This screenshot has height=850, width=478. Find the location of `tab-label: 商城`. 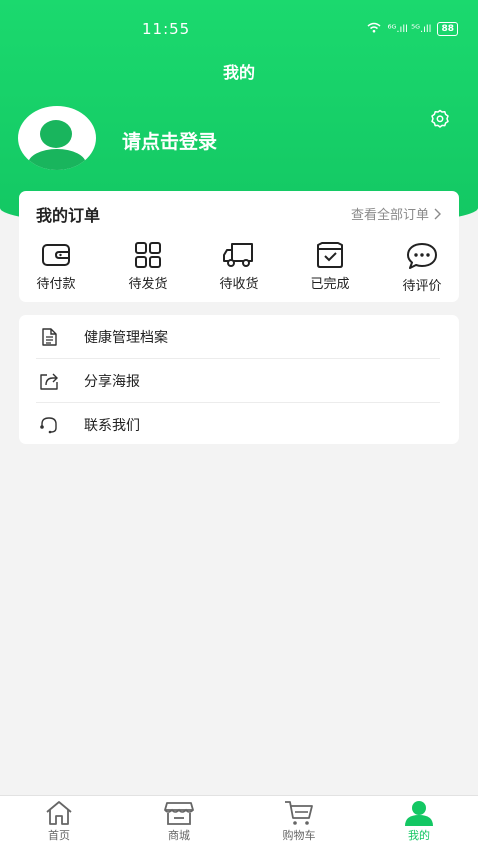

tab-label: 商城 is located at coordinates (179, 835).